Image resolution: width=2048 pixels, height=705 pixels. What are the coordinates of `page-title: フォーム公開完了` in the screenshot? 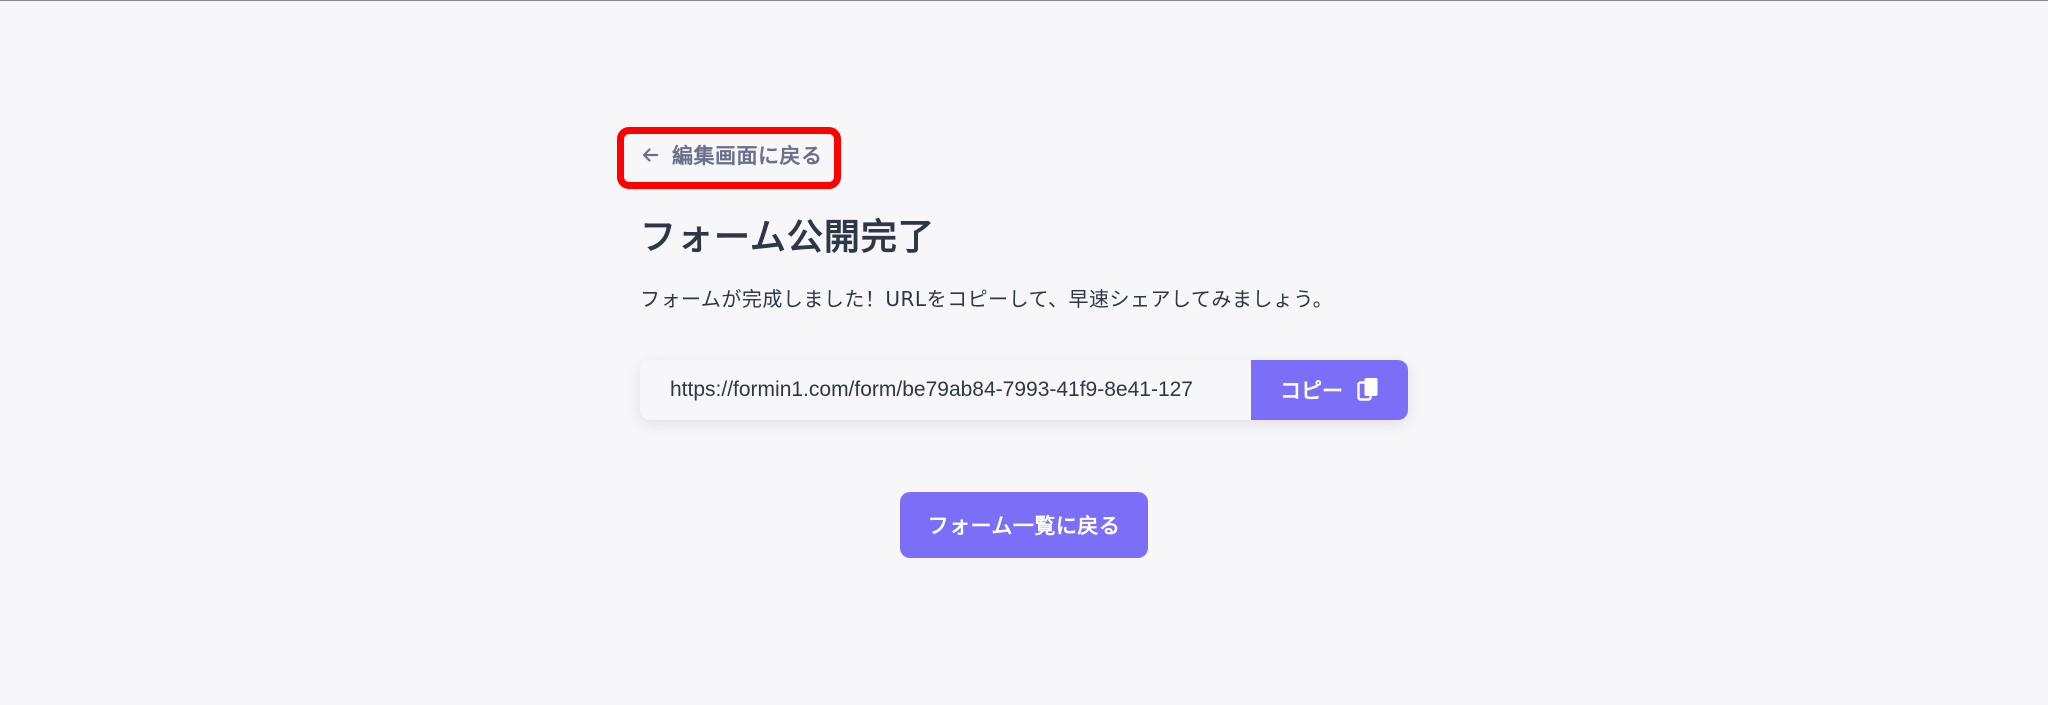 It's located at (787, 237).